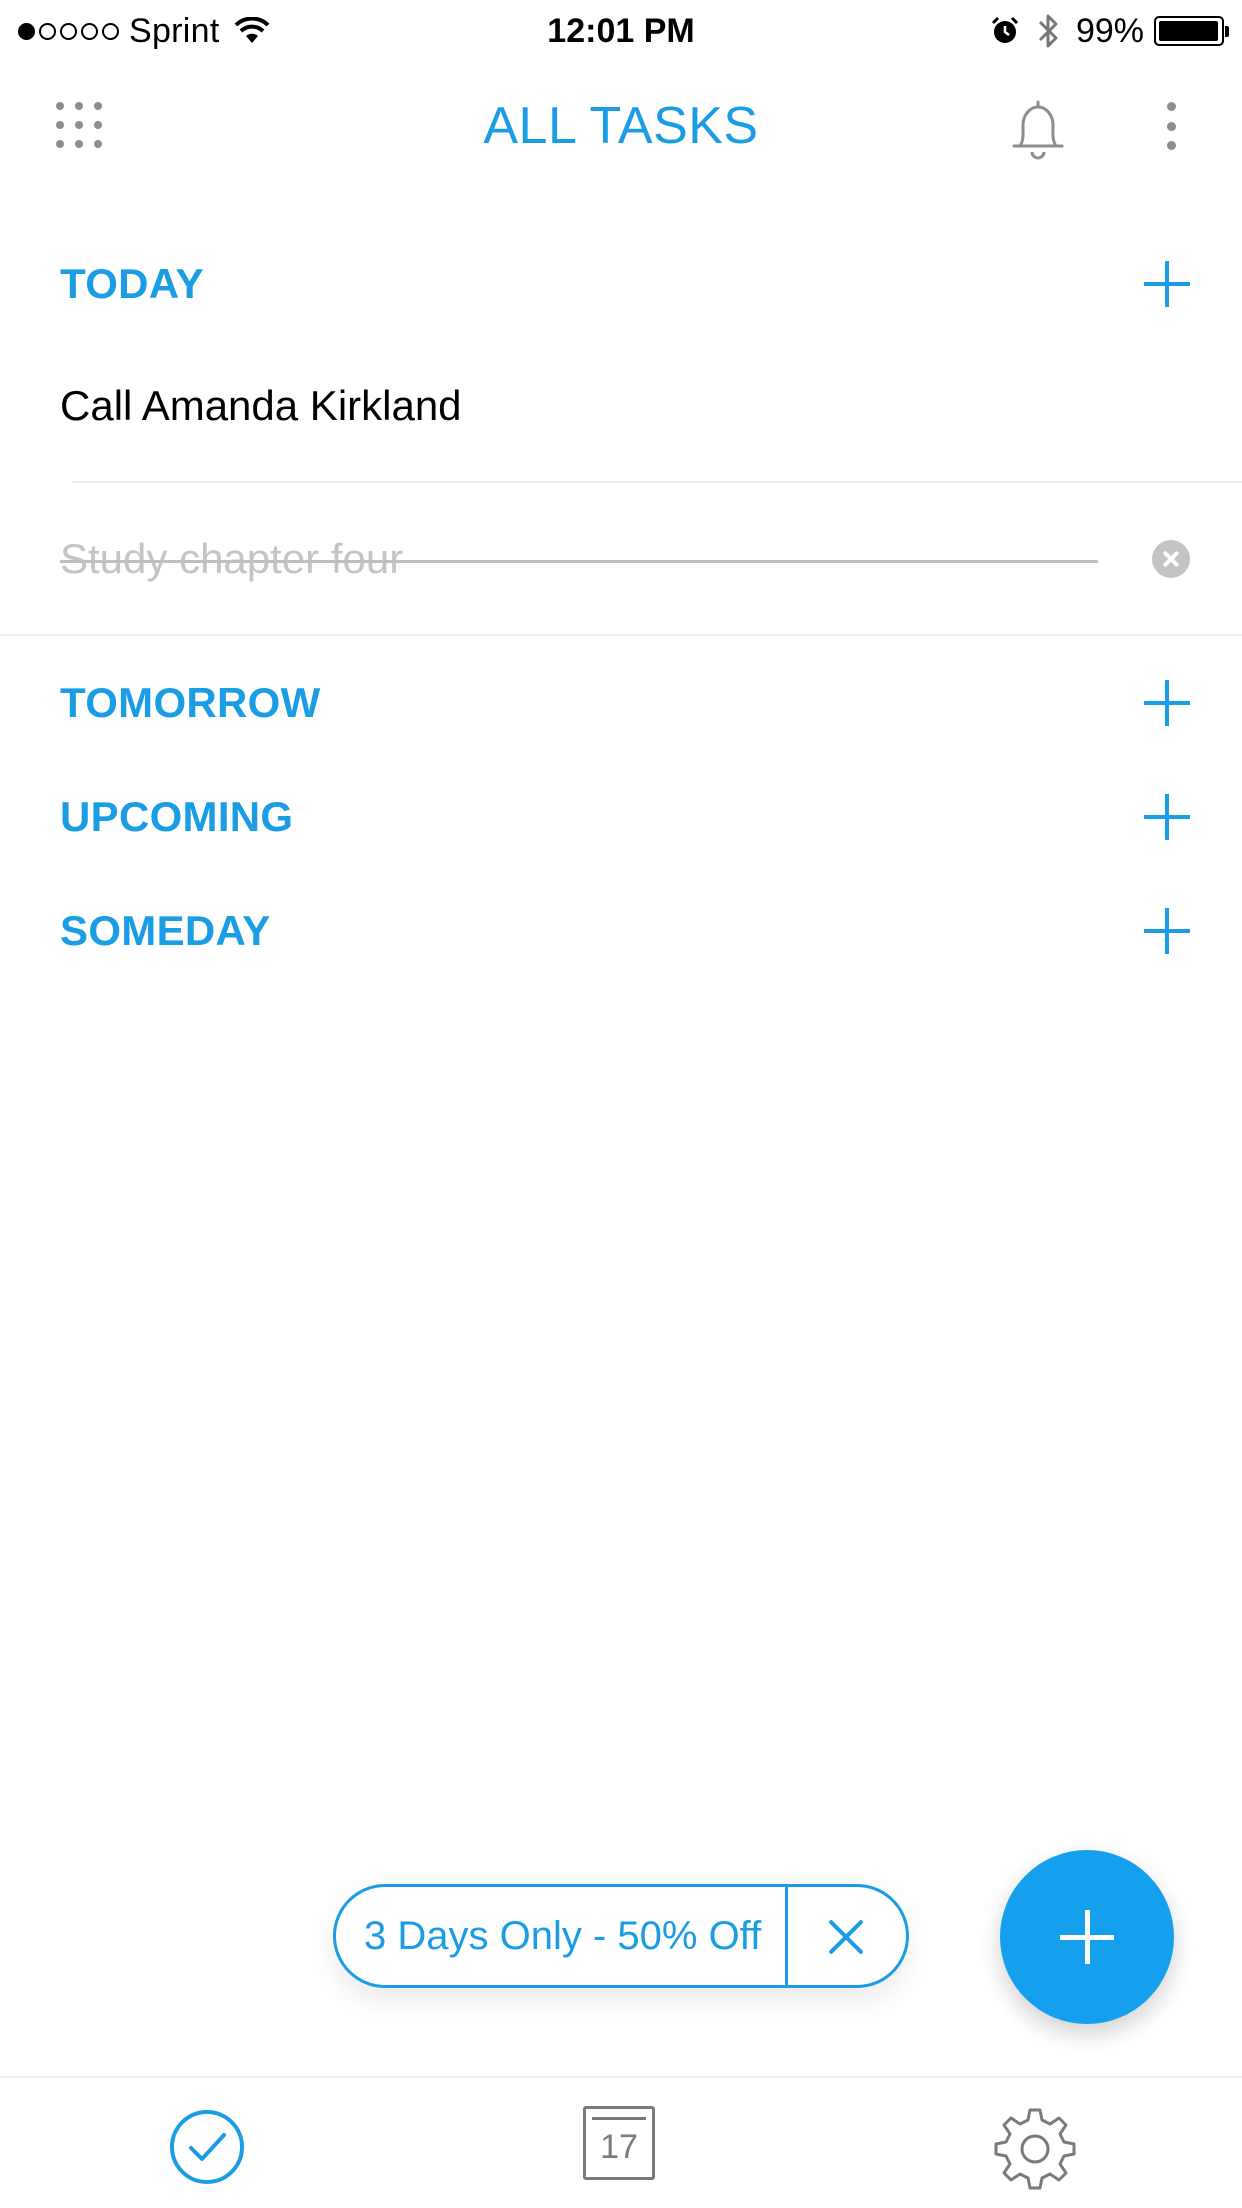 Image resolution: width=1242 pixels, height=2208 pixels. What do you see at coordinates (1035, 2147) in the screenshot?
I see `gear-icon` at bounding box center [1035, 2147].